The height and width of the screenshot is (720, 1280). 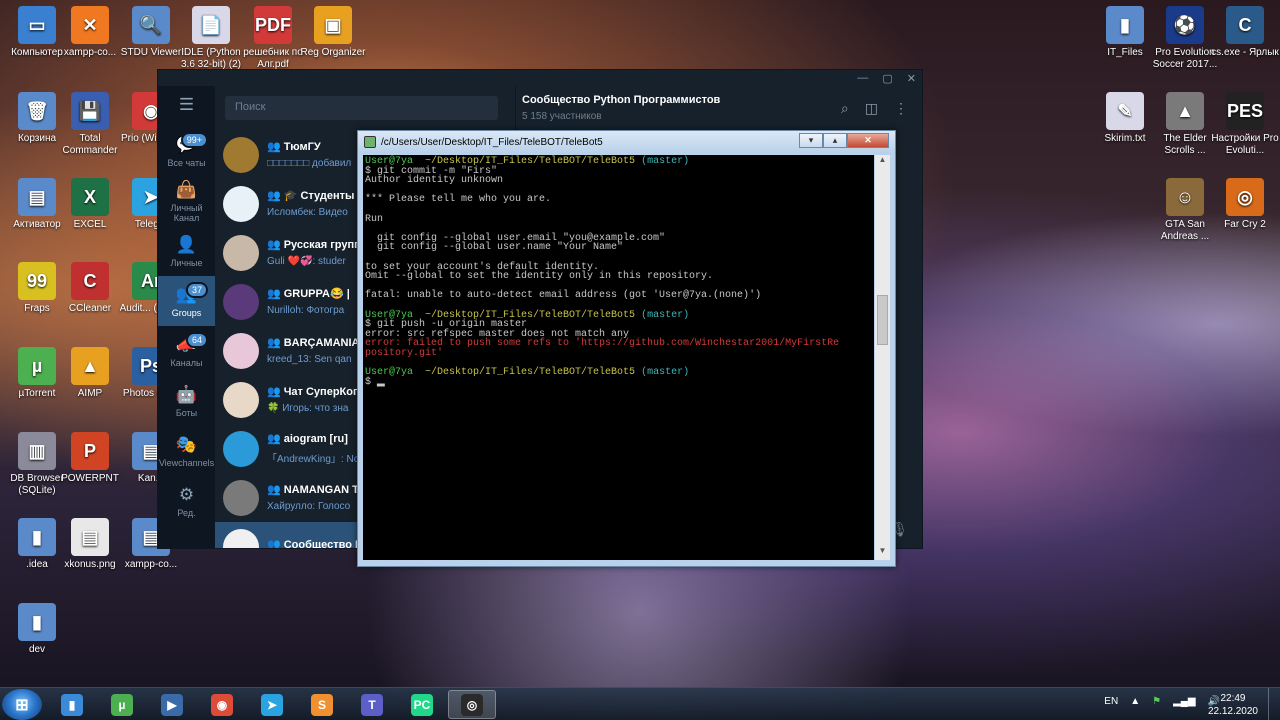 I want to click on app-icon: 🔍, so click(x=151, y=25).